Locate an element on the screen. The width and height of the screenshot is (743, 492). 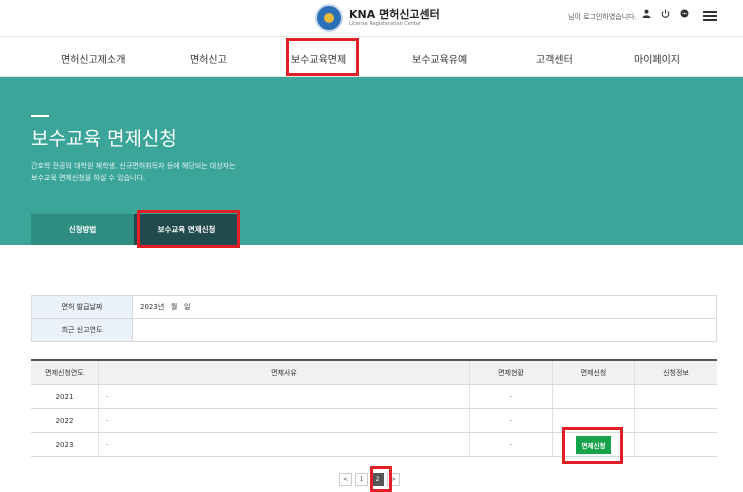
recent-report-year-label: 최근 신고연도 is located at coordinates (82, 330).